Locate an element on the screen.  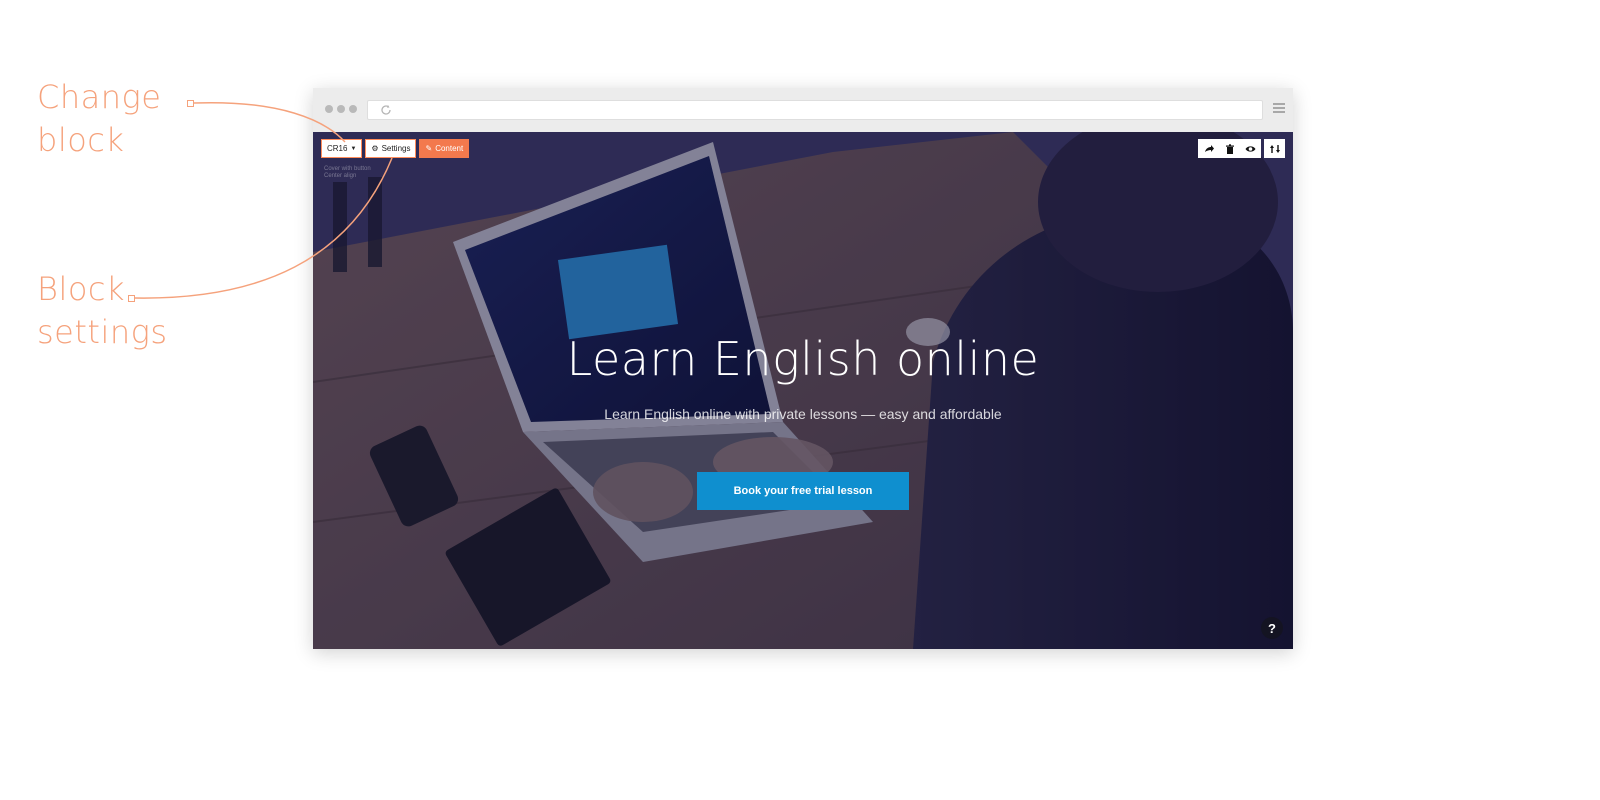
block-settings-button: ⚙ Settings is located at coordinates (391, 148).